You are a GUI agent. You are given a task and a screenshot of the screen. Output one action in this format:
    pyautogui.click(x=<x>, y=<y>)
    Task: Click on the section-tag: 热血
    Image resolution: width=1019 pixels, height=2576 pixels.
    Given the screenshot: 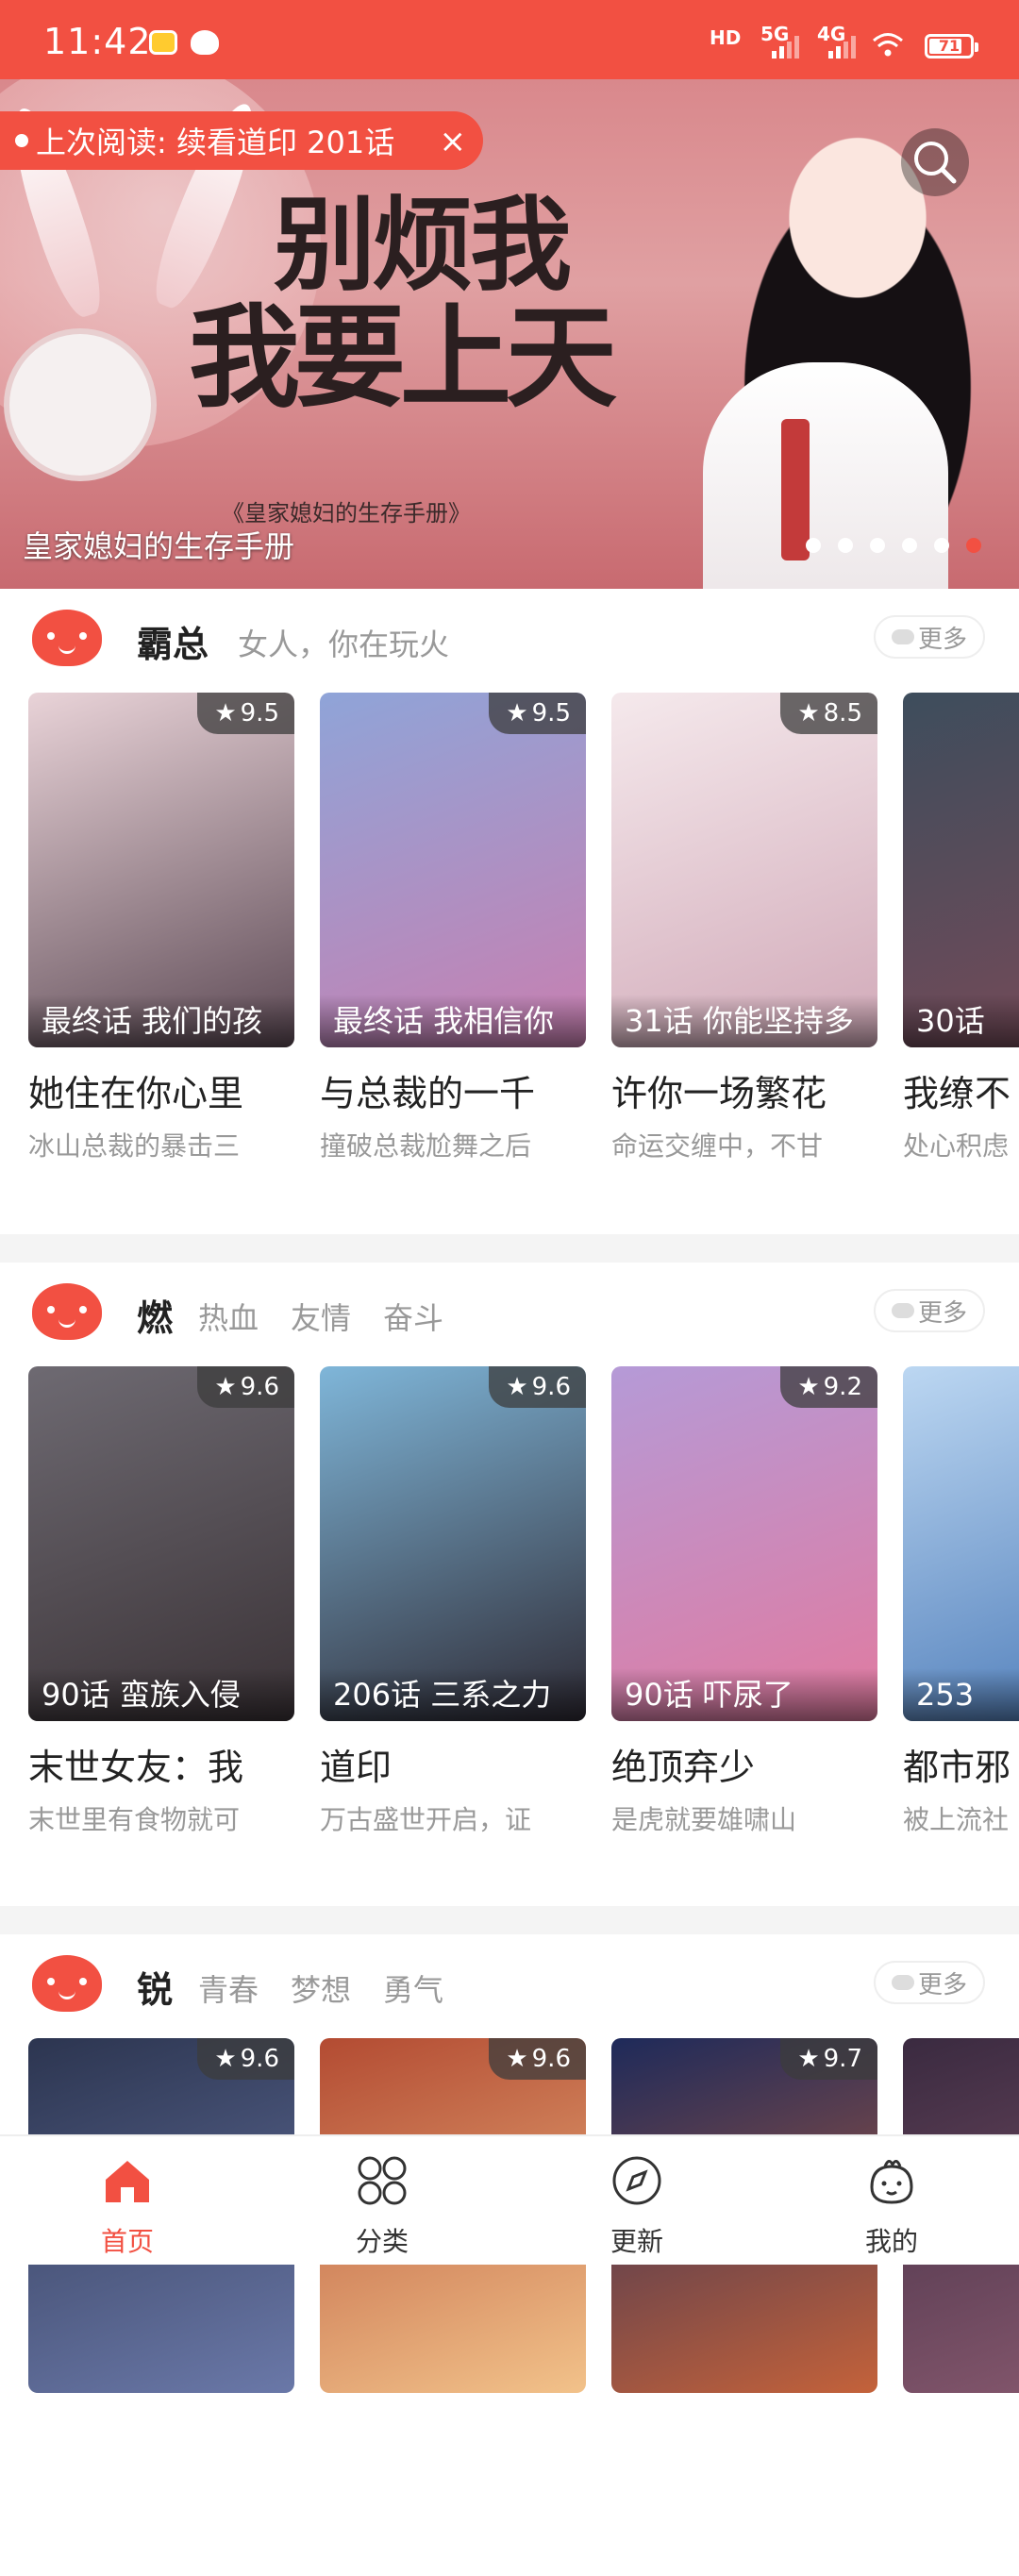 What is the action you would take?
    pyautogui.click(x=228, y=1316)
    